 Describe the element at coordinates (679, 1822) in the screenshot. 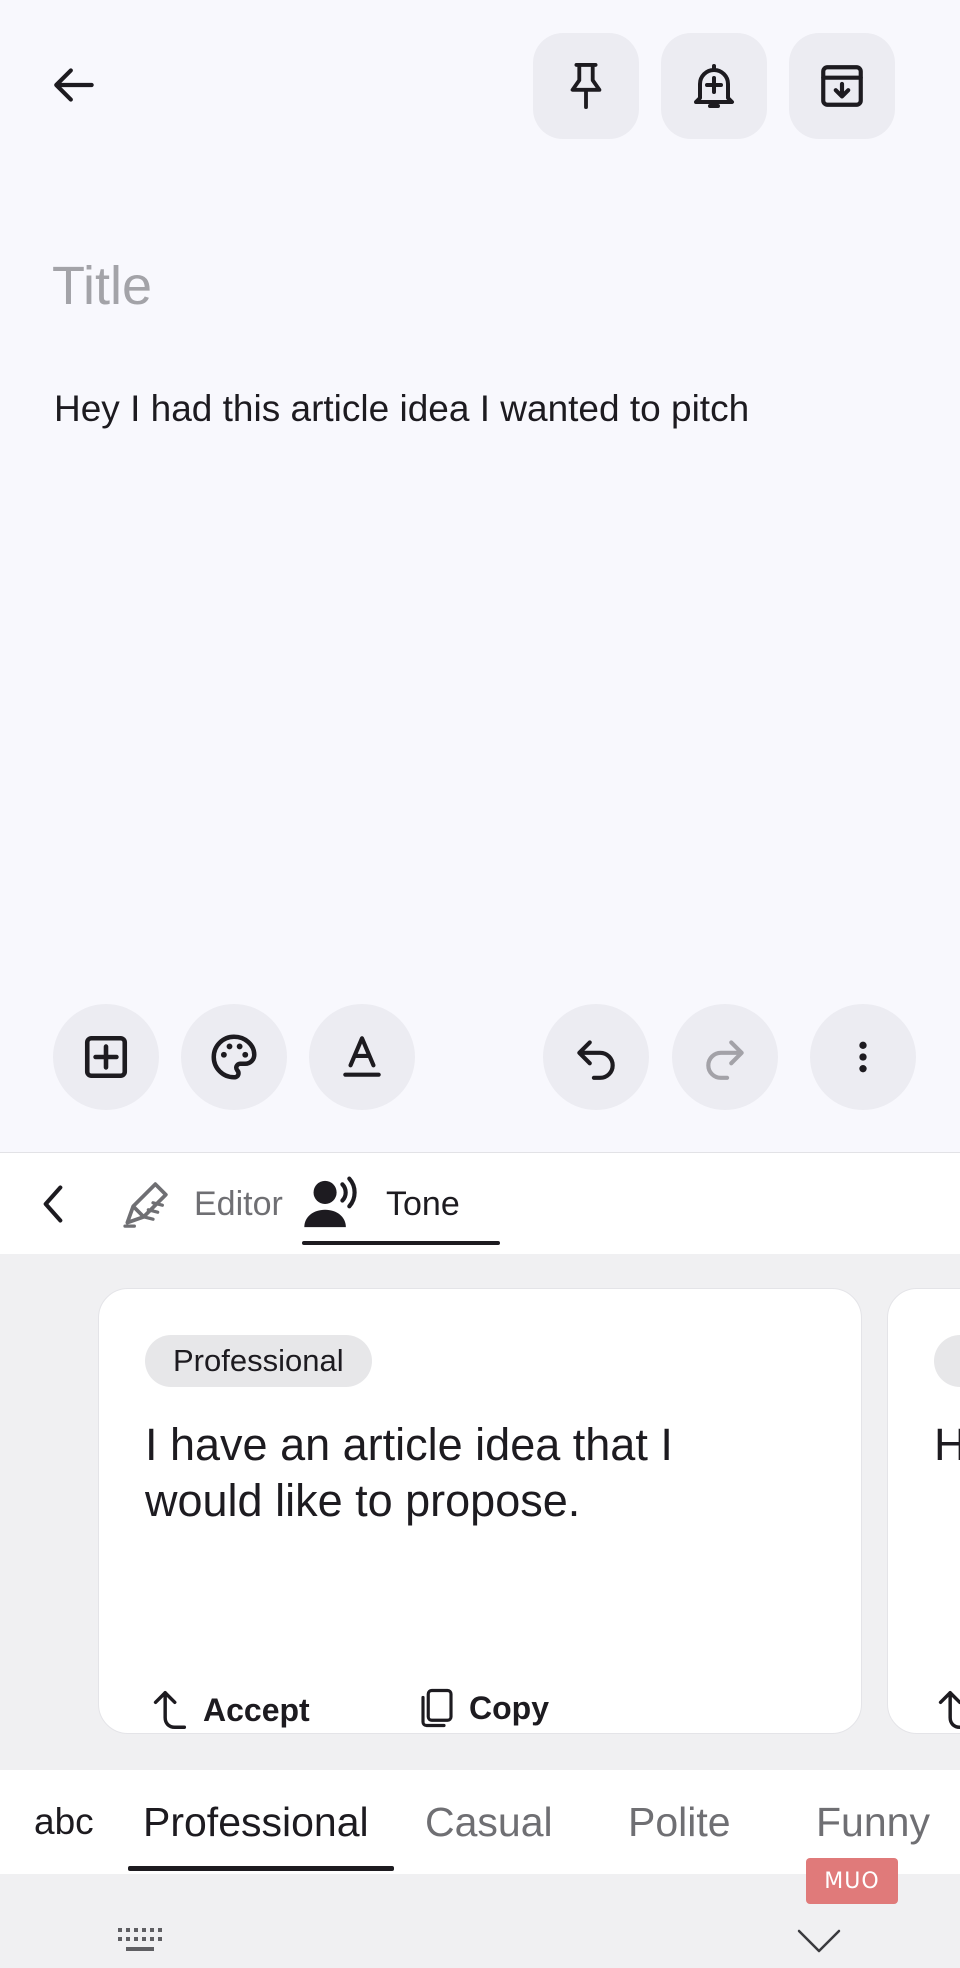

I see `tone-option-polite: Polite` at that location.